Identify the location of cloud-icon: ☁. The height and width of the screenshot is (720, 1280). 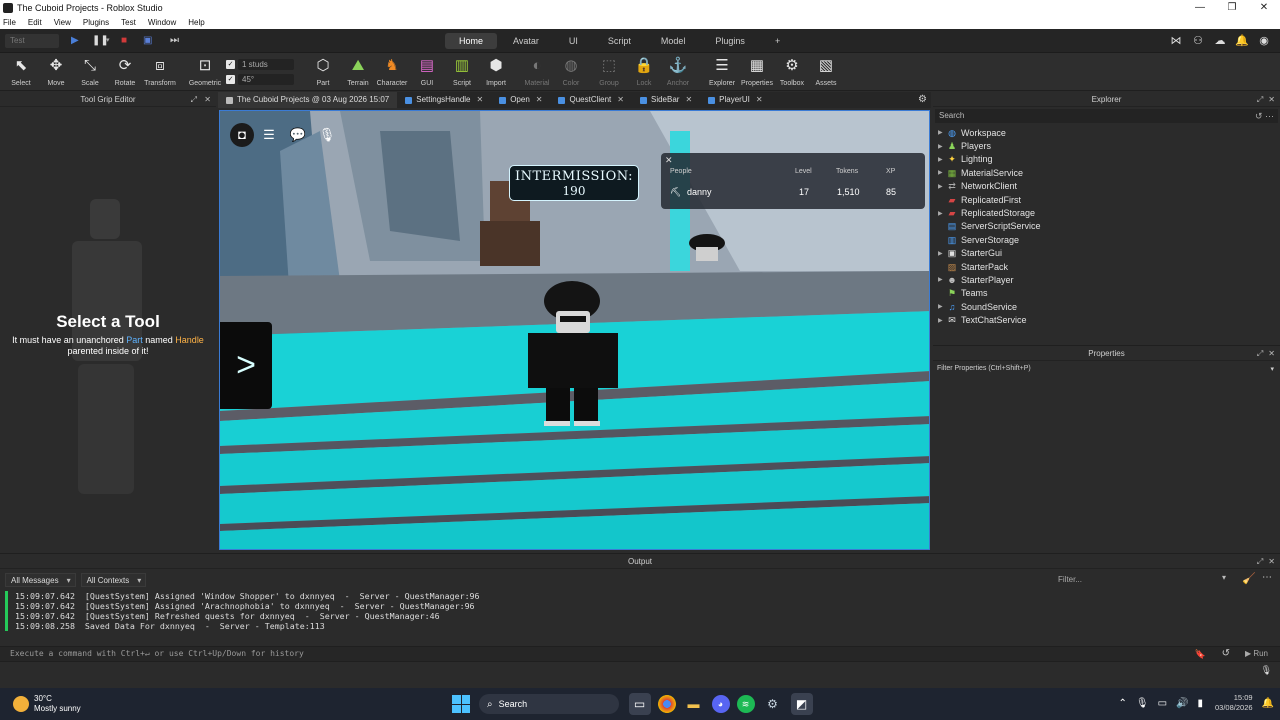
(1220, 40).